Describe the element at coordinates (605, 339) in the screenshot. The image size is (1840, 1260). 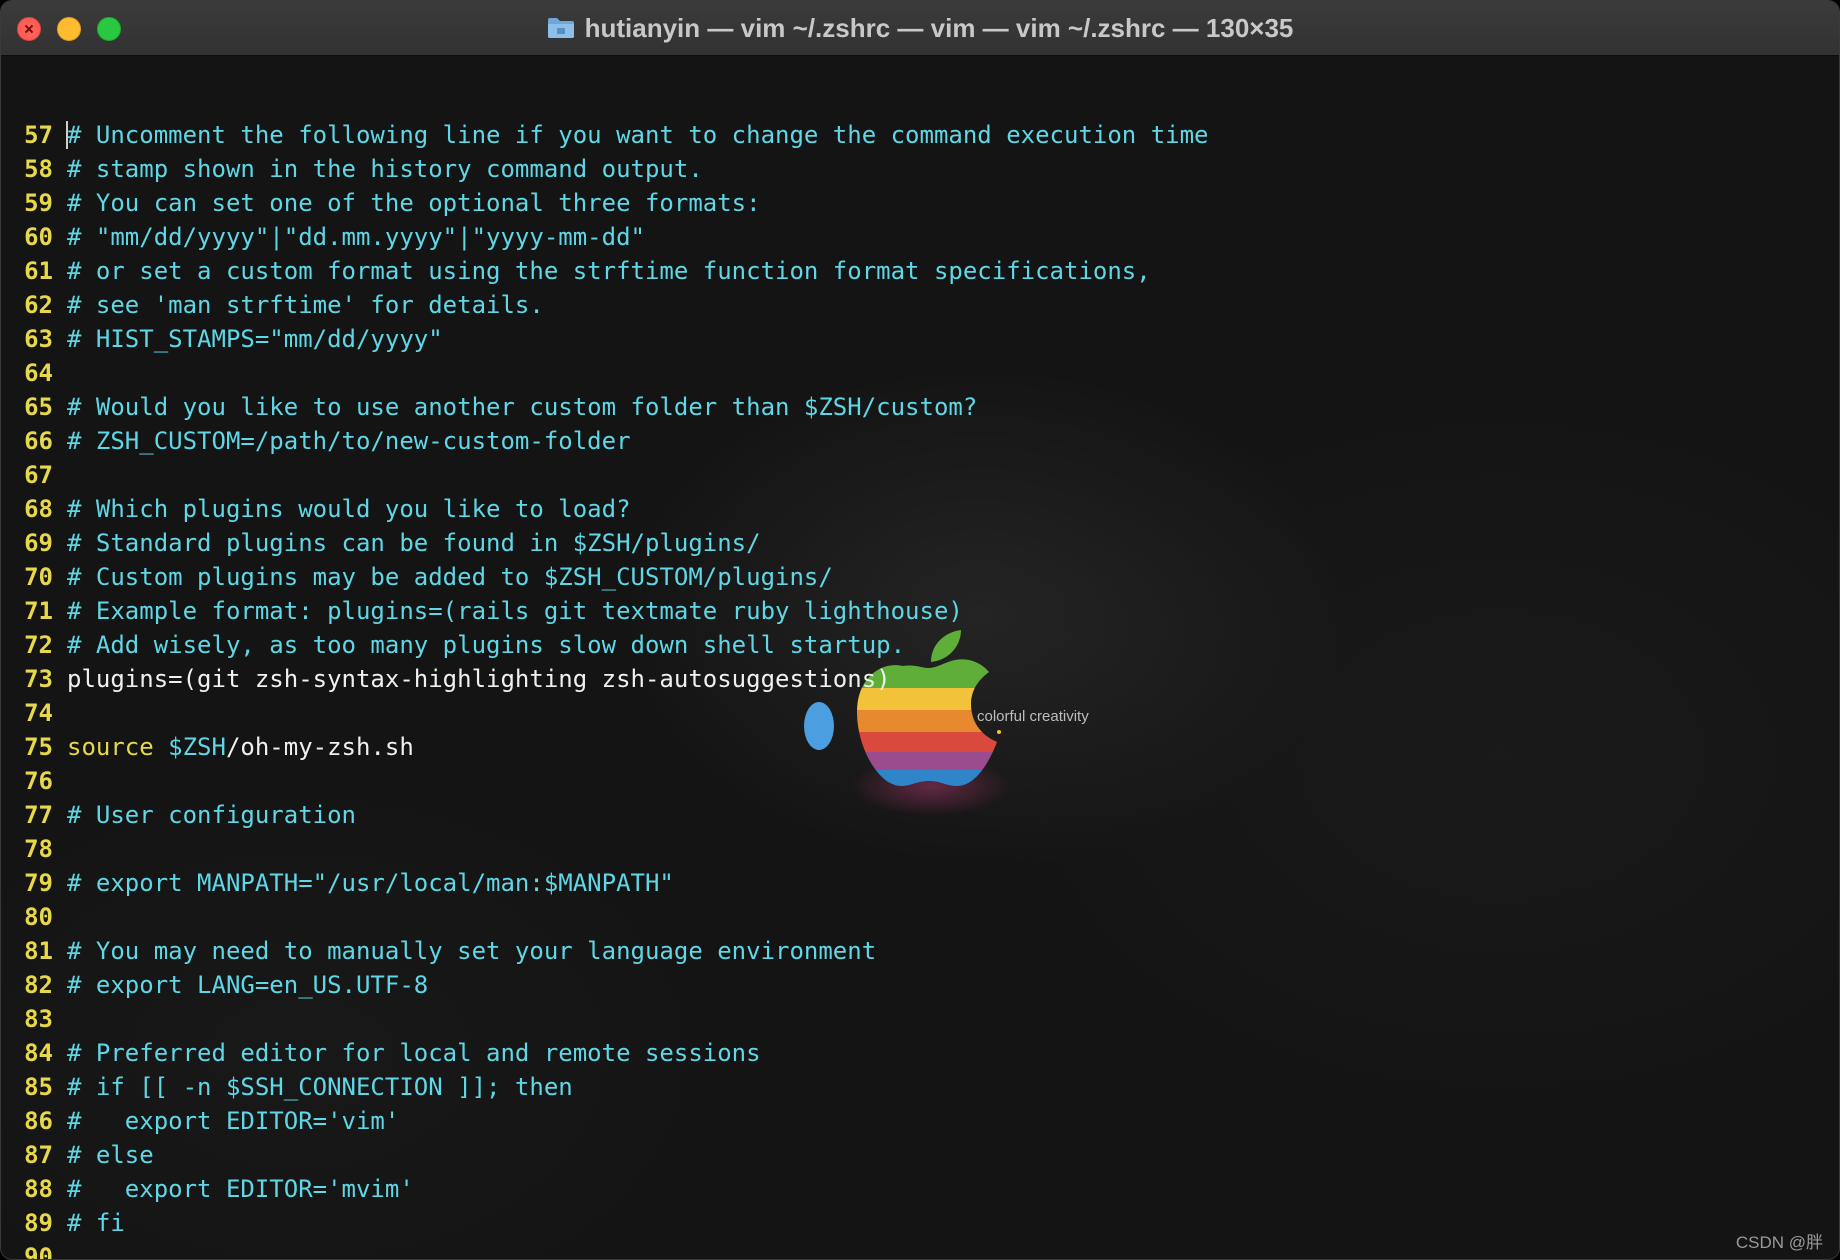
I see `code-line: 63 # HIST_STAMPS="mm/dd/yyyy"` at that location.